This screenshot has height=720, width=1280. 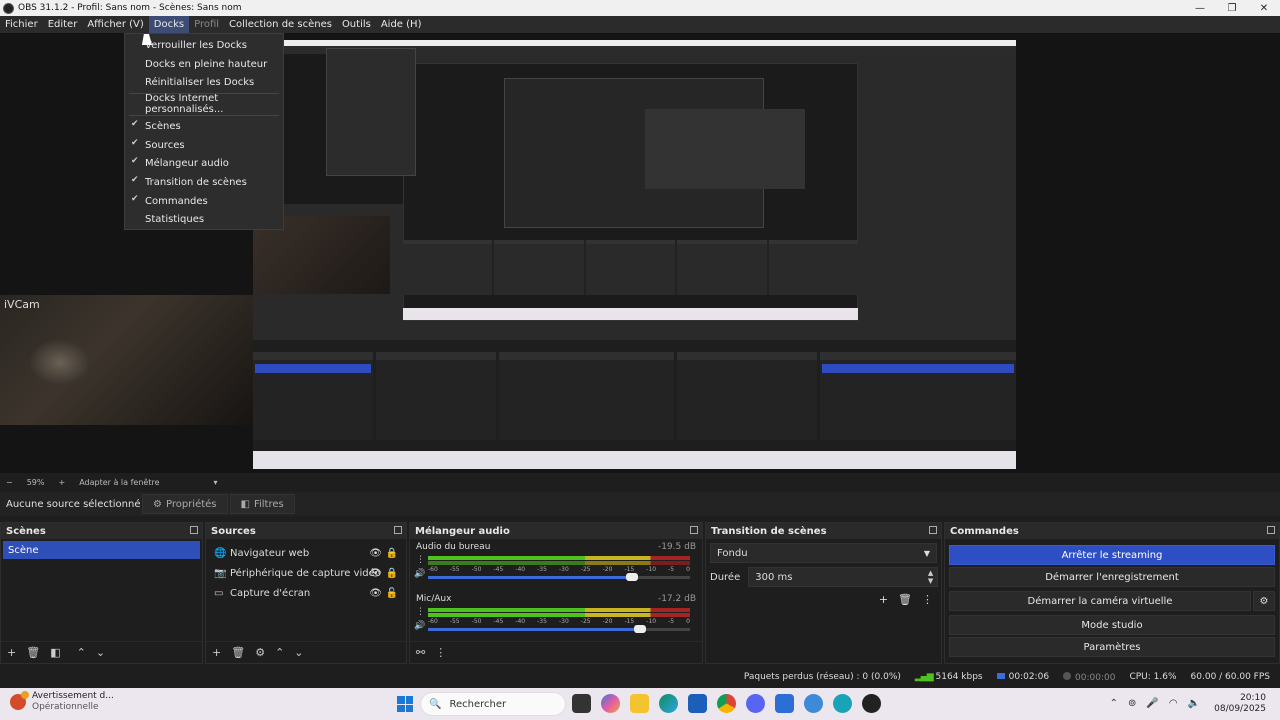 I want to click on copilot-icon, so click(x=610, y=703).